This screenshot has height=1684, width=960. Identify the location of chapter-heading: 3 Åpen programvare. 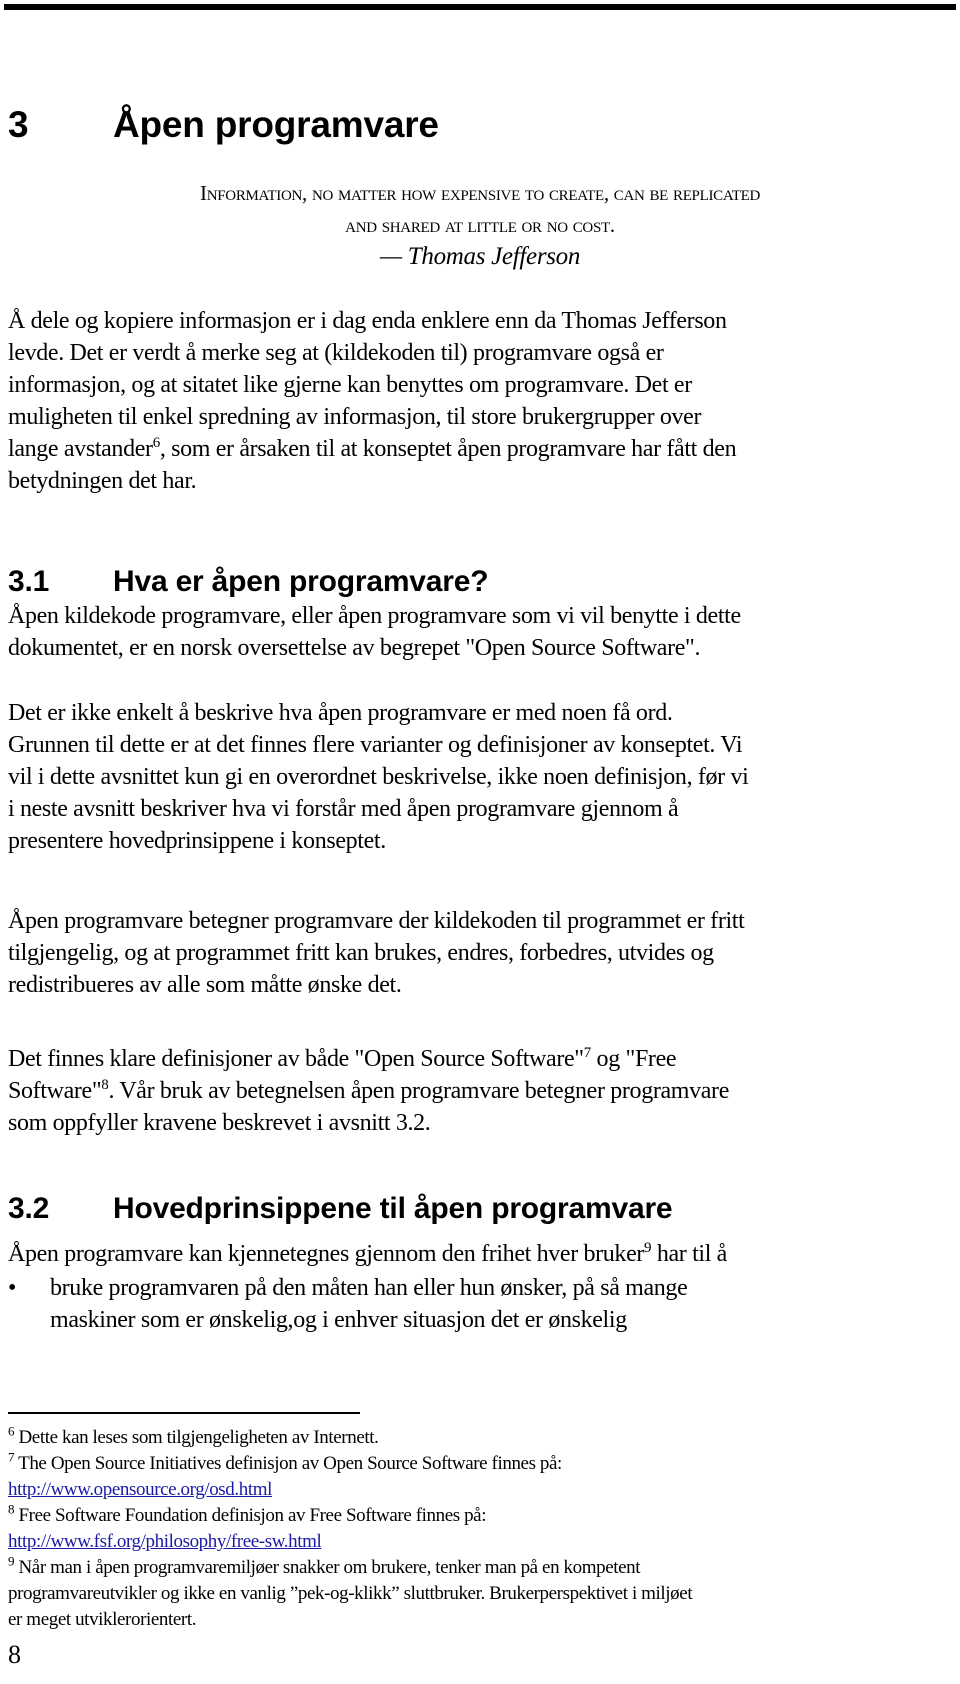
(223, 125).